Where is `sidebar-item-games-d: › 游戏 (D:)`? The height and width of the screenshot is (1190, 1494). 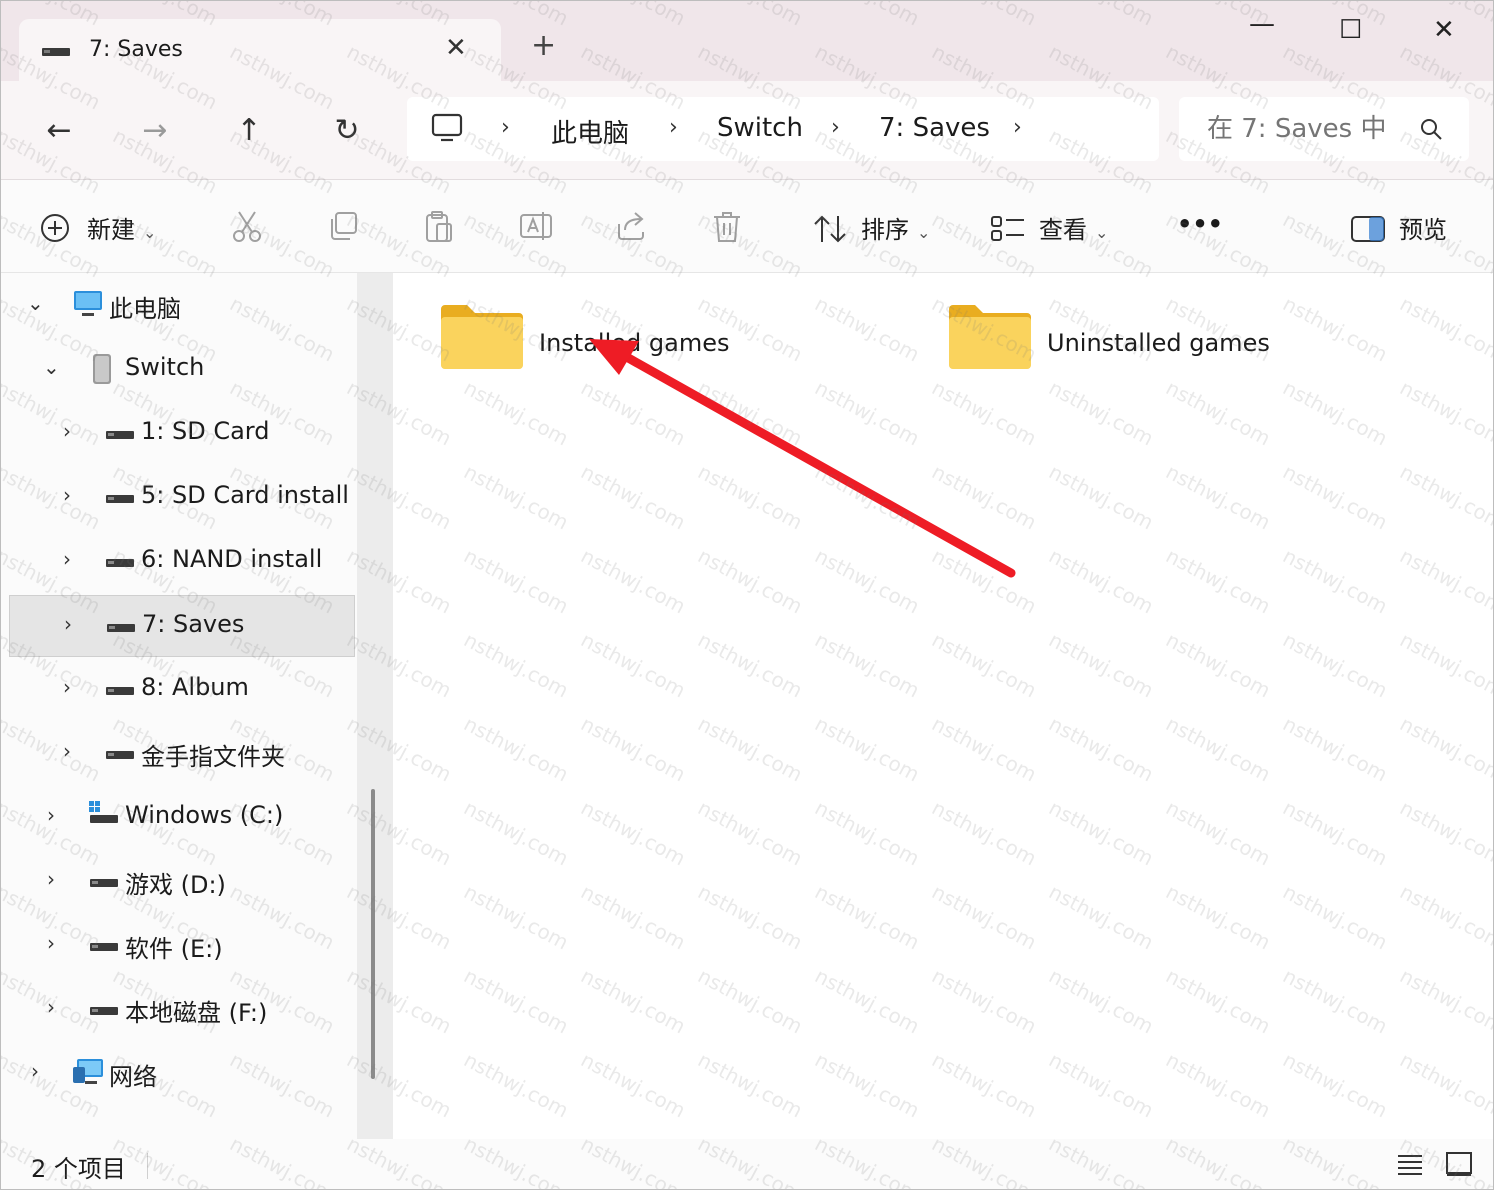
sidebar-item-games-d: › 游戏 (D:) is located at coordinates (182, 882).